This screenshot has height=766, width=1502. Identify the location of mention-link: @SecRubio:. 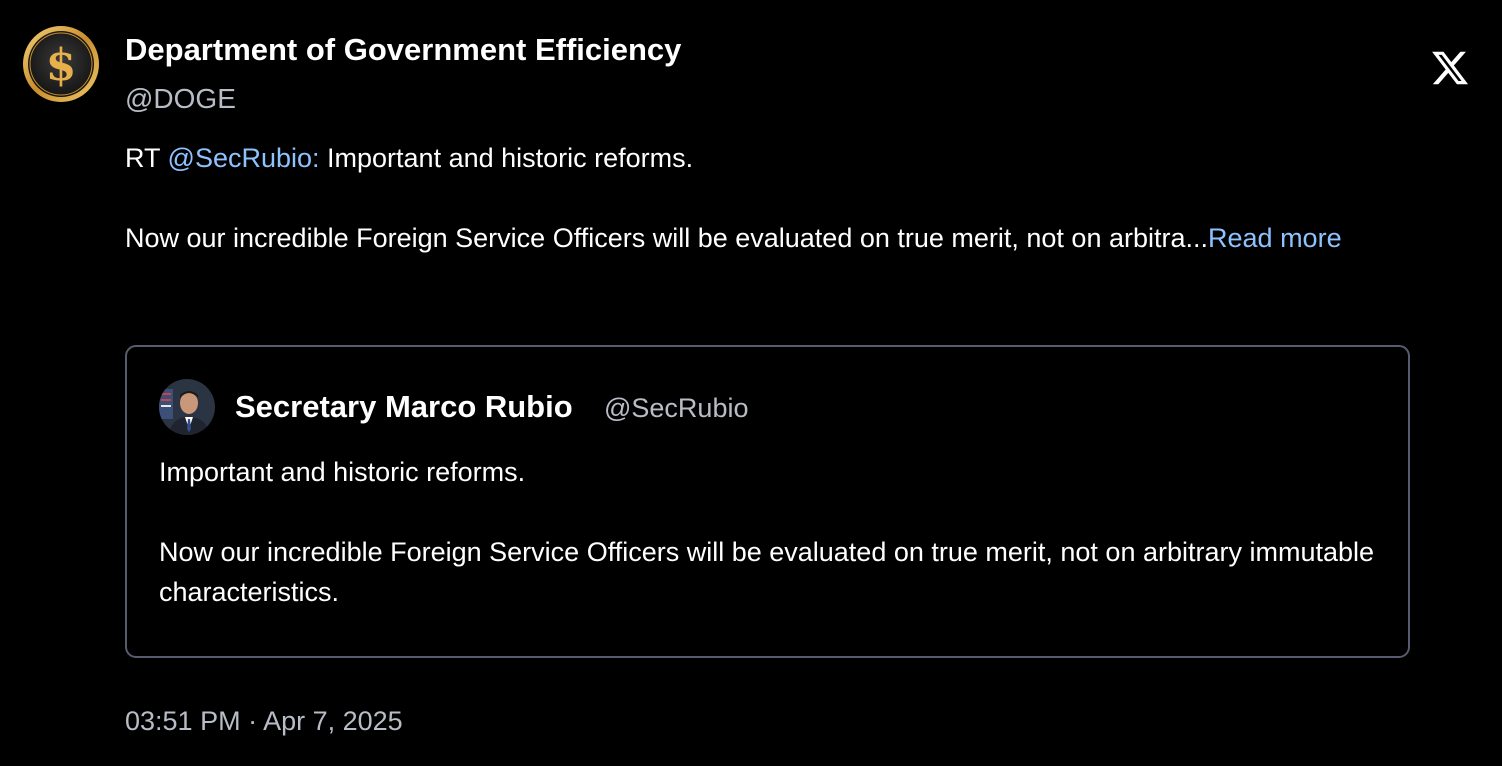
(244, 158).